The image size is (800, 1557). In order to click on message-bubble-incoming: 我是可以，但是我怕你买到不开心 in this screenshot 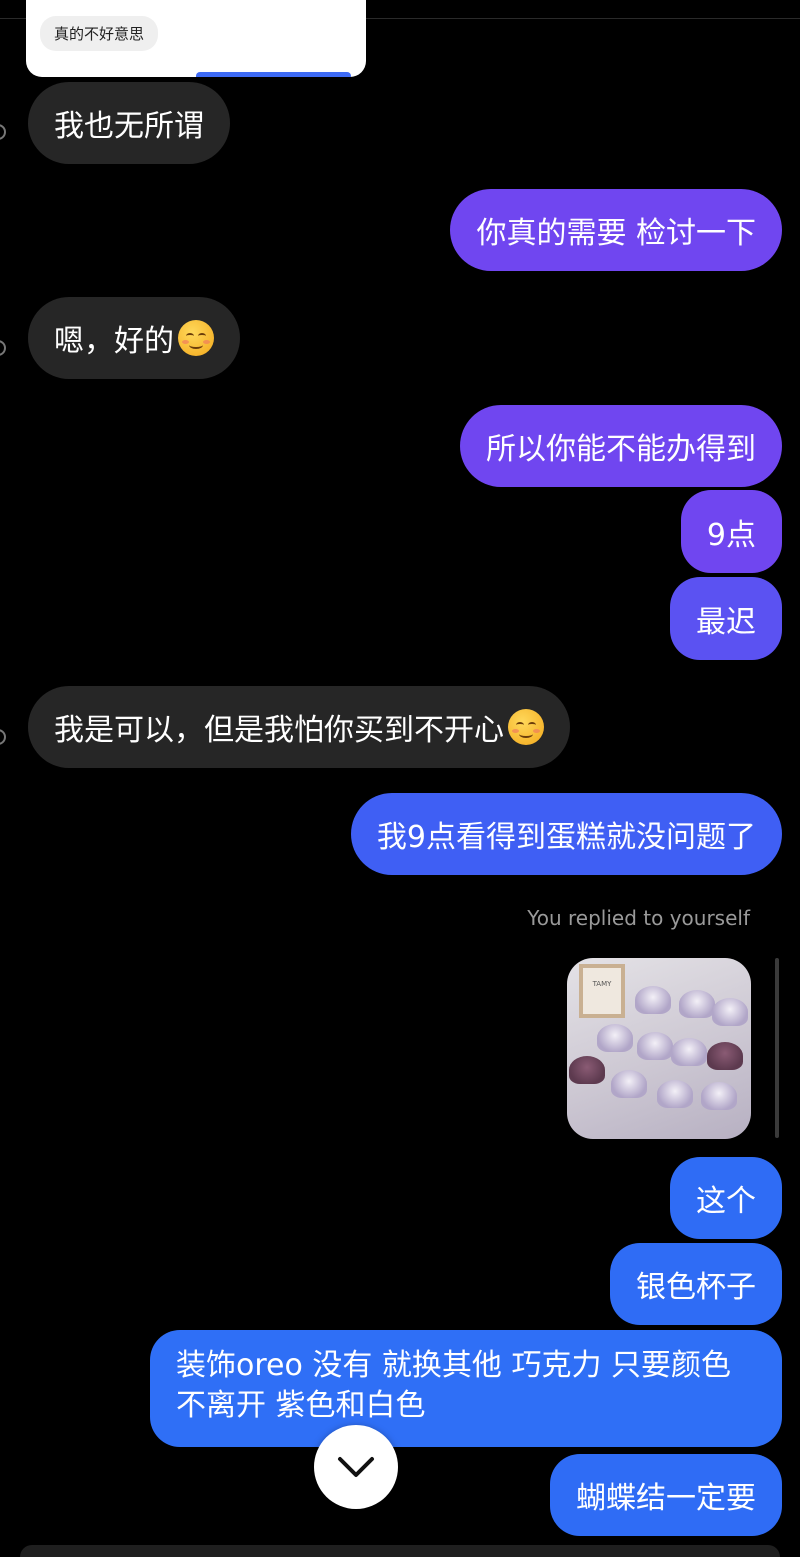, I will do `click(299, 727)`.